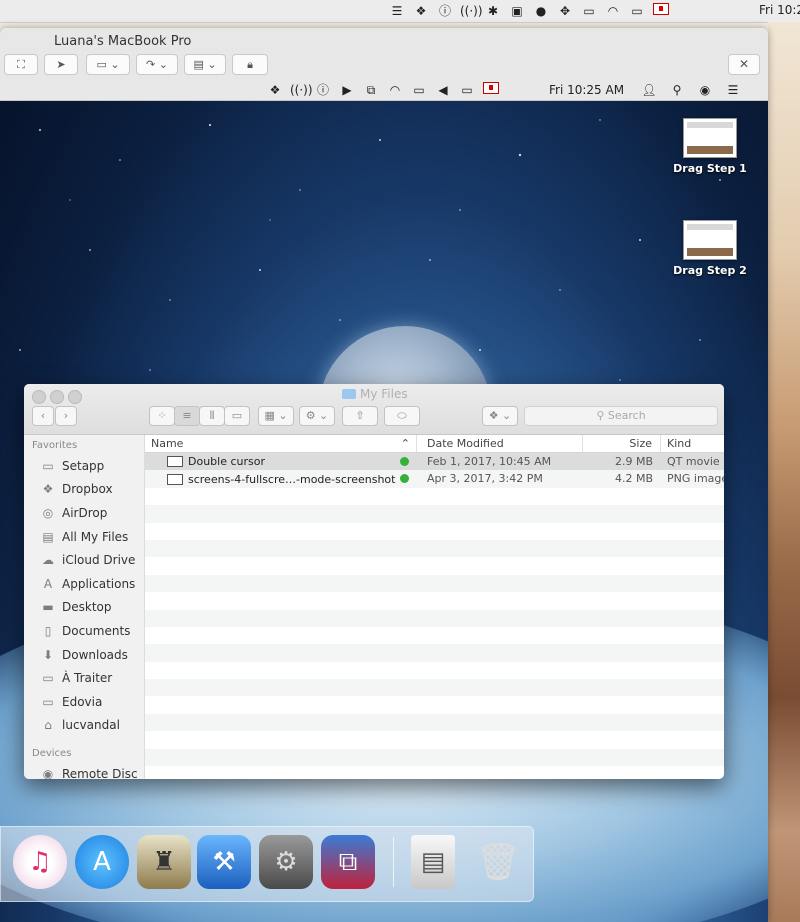 This screenshot has height=922, width=800. What do you see at coordinates (40, 862) in the screenshot?
I see `itunes-icon: ♫` at bounding box center [40, 862].